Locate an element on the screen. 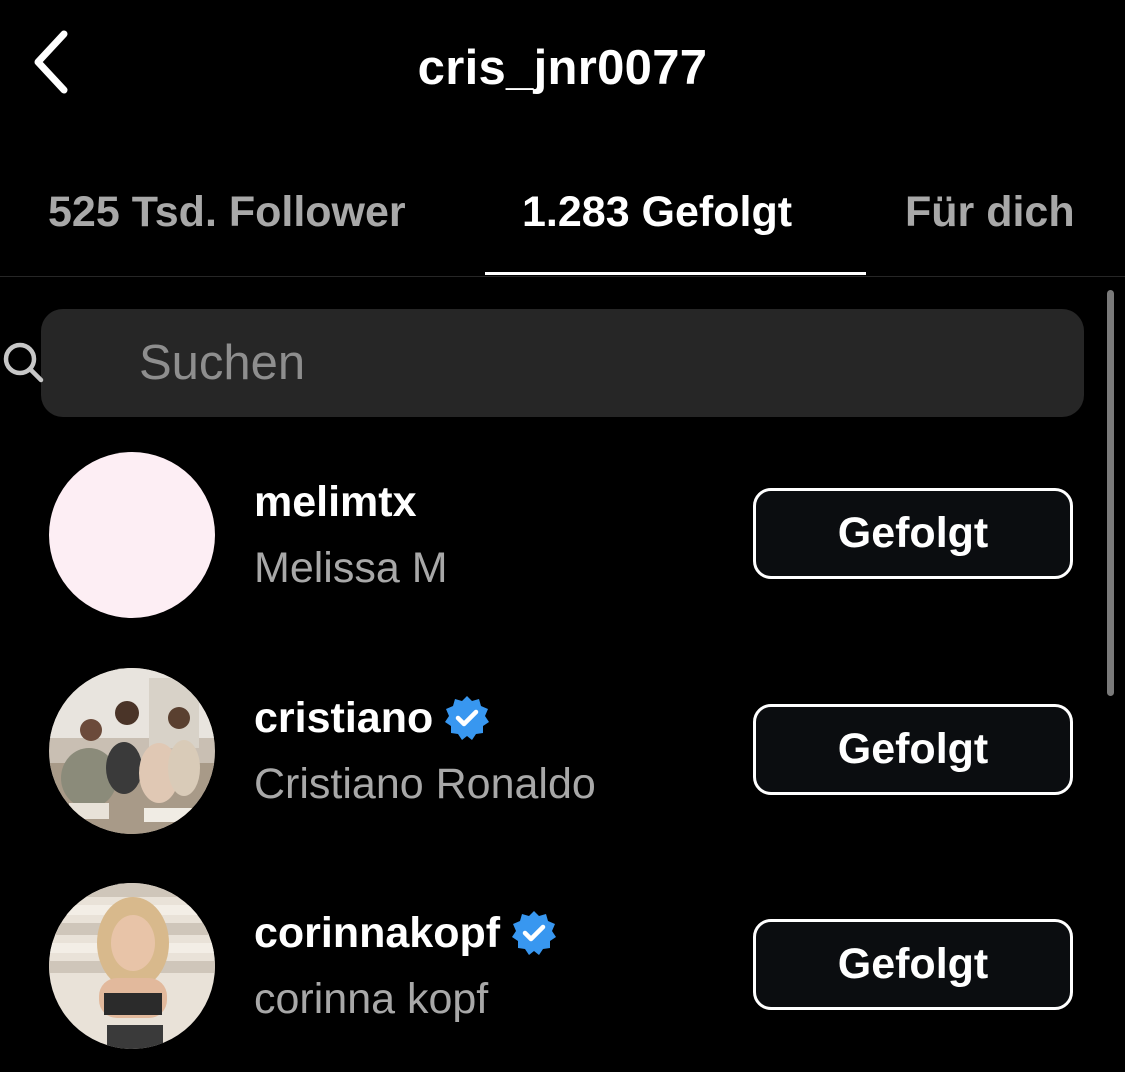 The height and width of the screenshot is (1072, 1125). page-title: cris_jnr0077 is located at coordinates (562, 68).